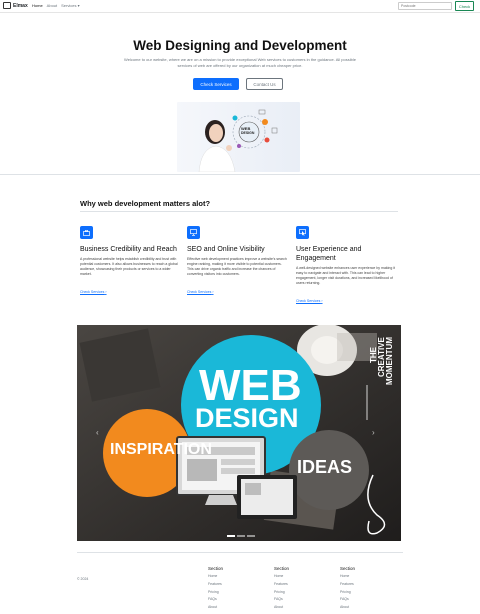 The height and width of the screenshot is (614, 480). I want to click on section-divider, so click(240, 174).